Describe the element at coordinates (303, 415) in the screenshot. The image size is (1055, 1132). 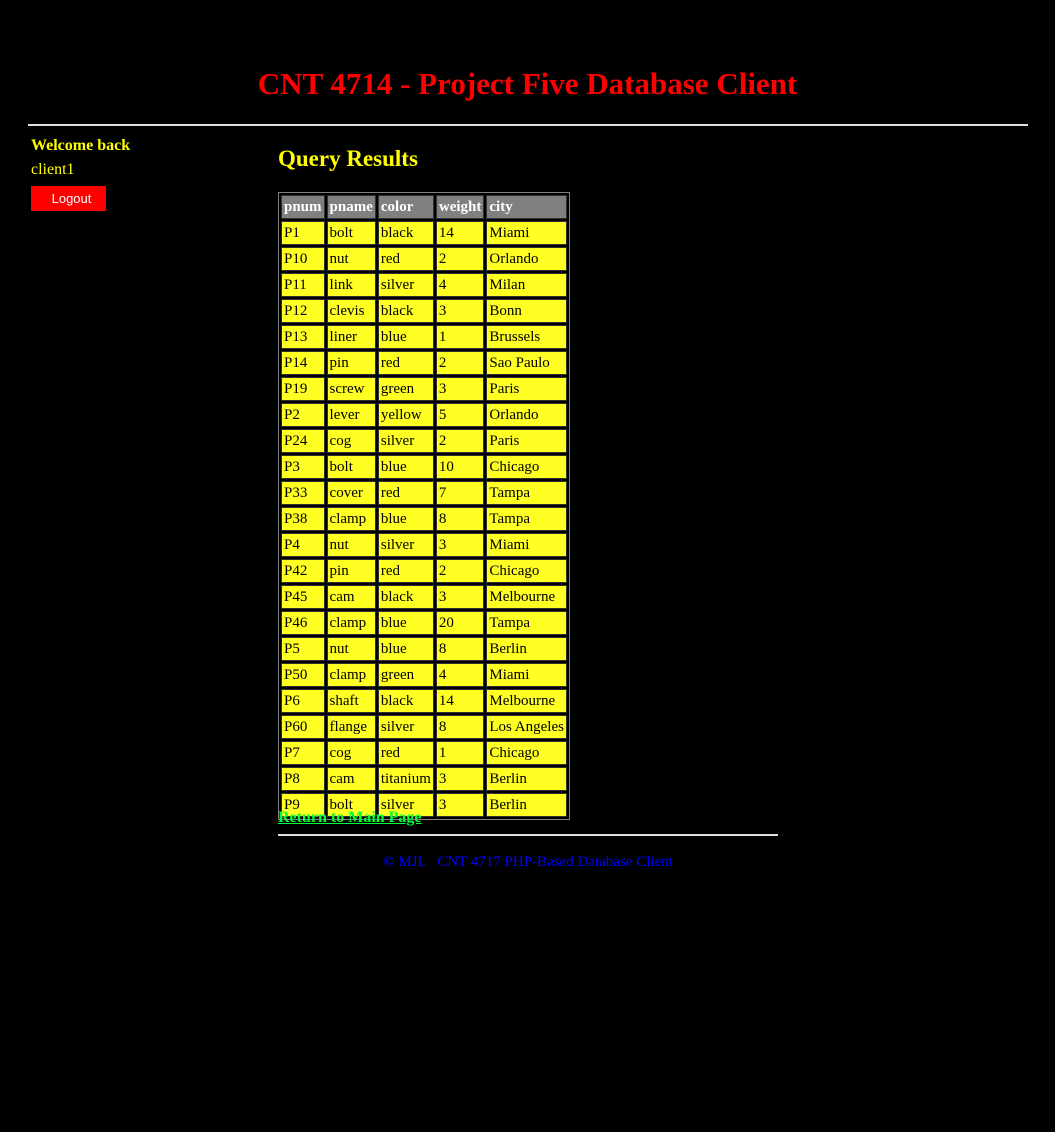
I see `table-cell-pnum: P2` at that location.